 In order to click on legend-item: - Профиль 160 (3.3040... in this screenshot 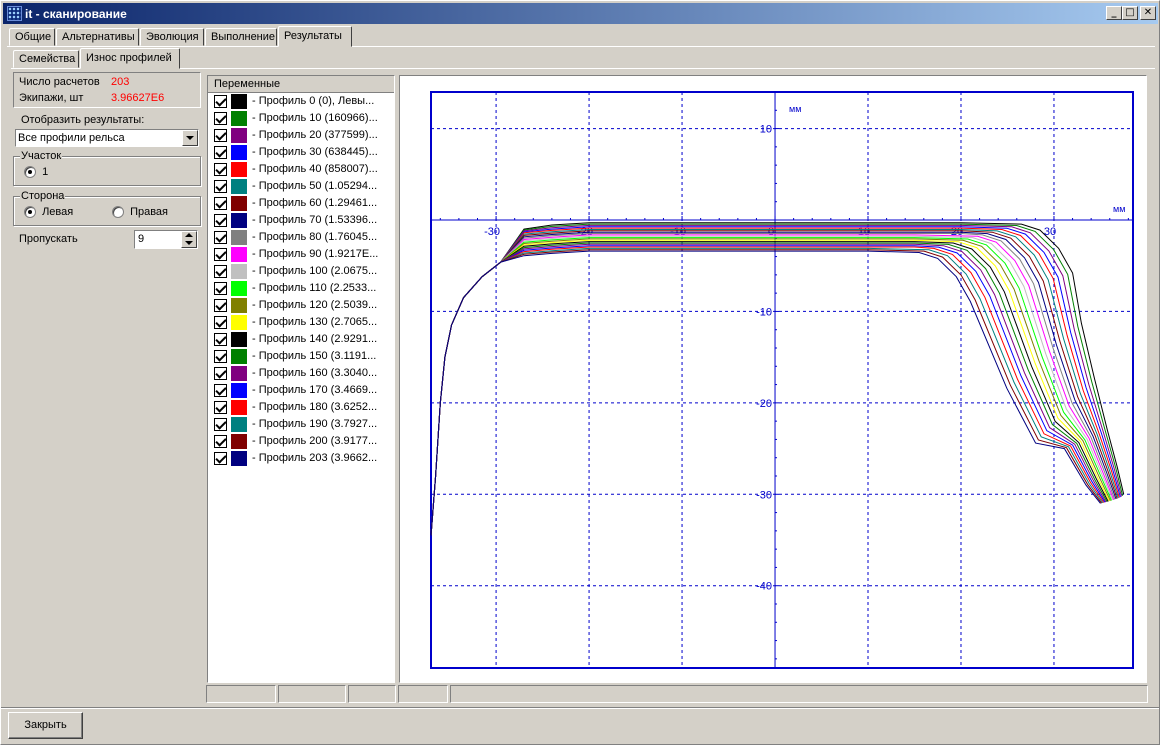, I will do `click(301, 373)`.